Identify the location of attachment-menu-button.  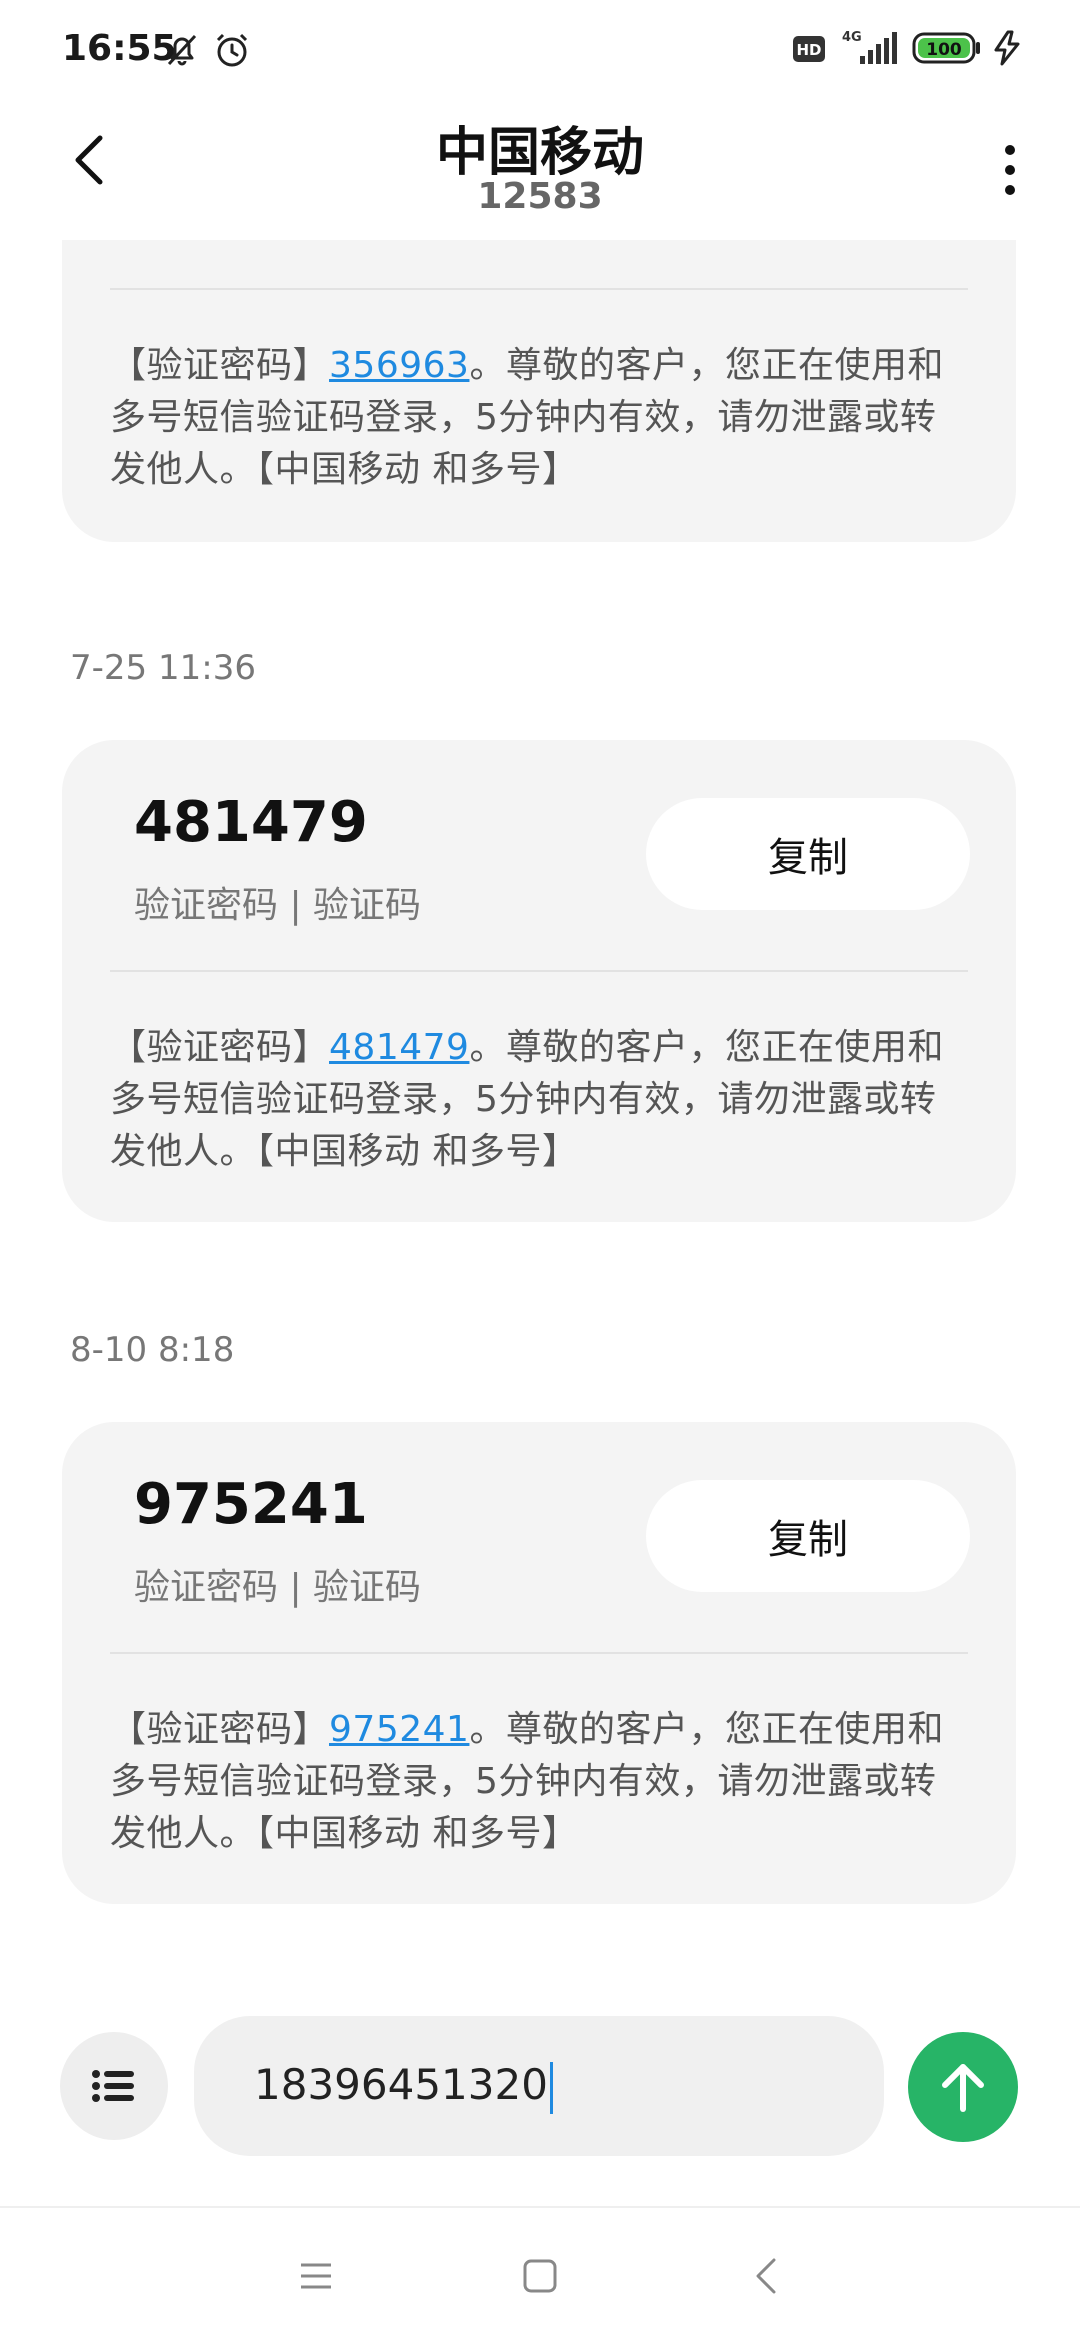
(114, 2086).